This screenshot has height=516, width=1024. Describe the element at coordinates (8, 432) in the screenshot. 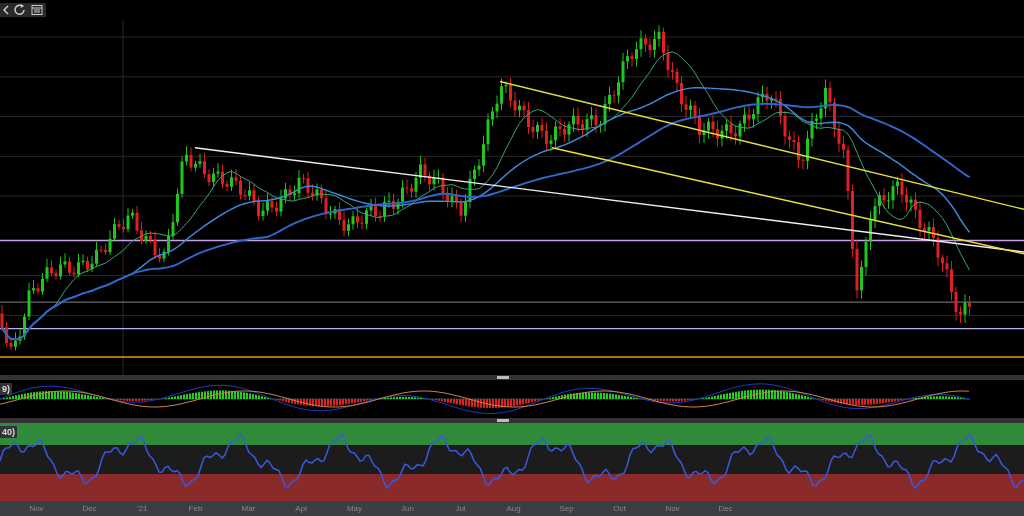

I see `indicator-label: 40)` at that location.